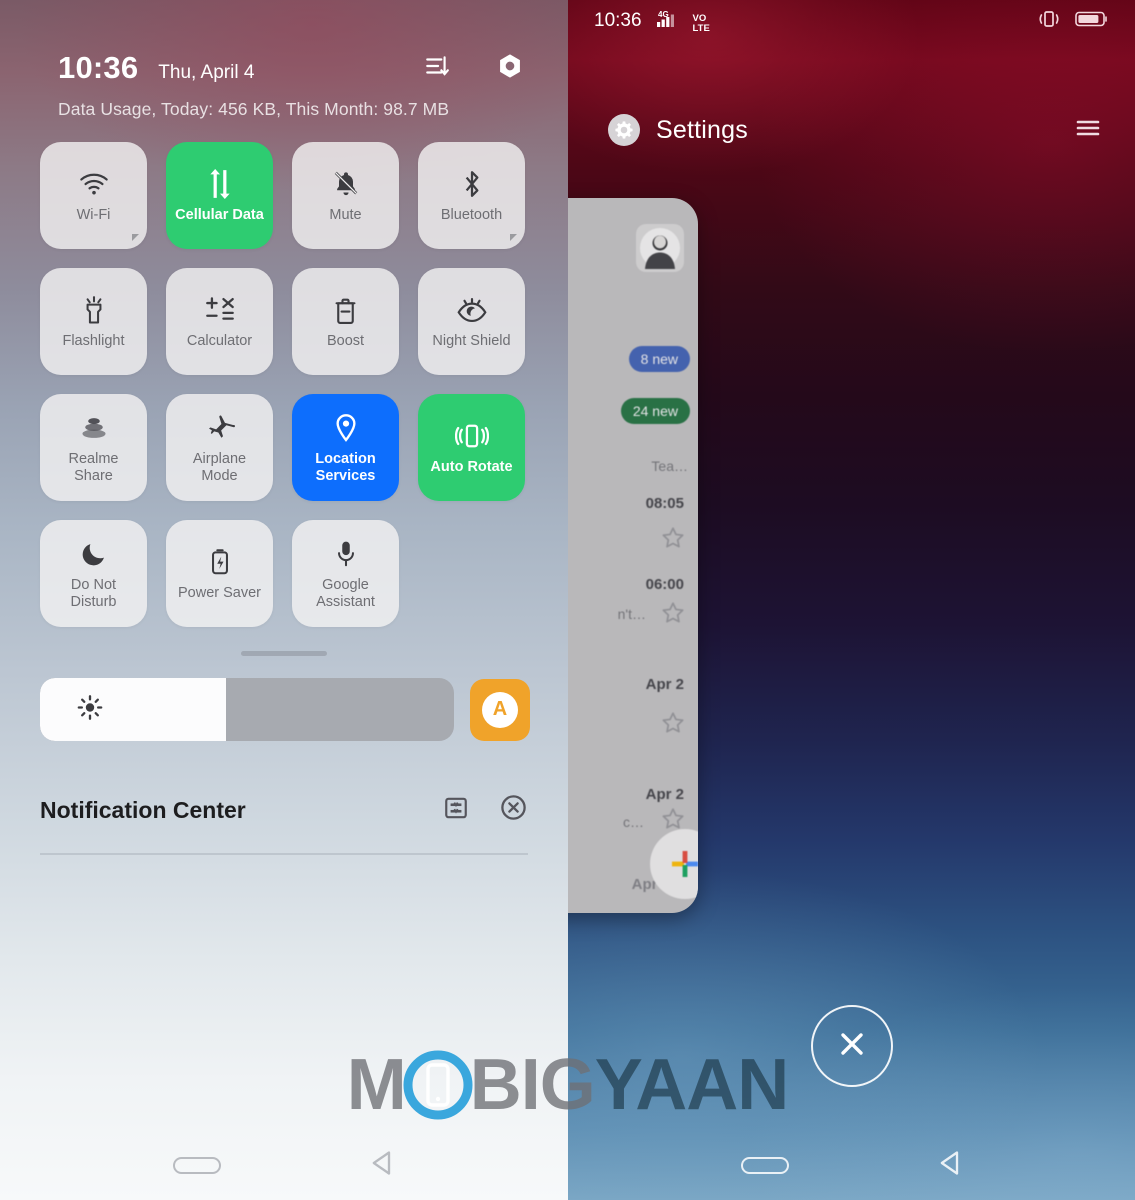  What do you see at coordinates (1088, 130) in the screenshot?
I see `hamburger-menu-icon` at bounding box center [1088, 130].